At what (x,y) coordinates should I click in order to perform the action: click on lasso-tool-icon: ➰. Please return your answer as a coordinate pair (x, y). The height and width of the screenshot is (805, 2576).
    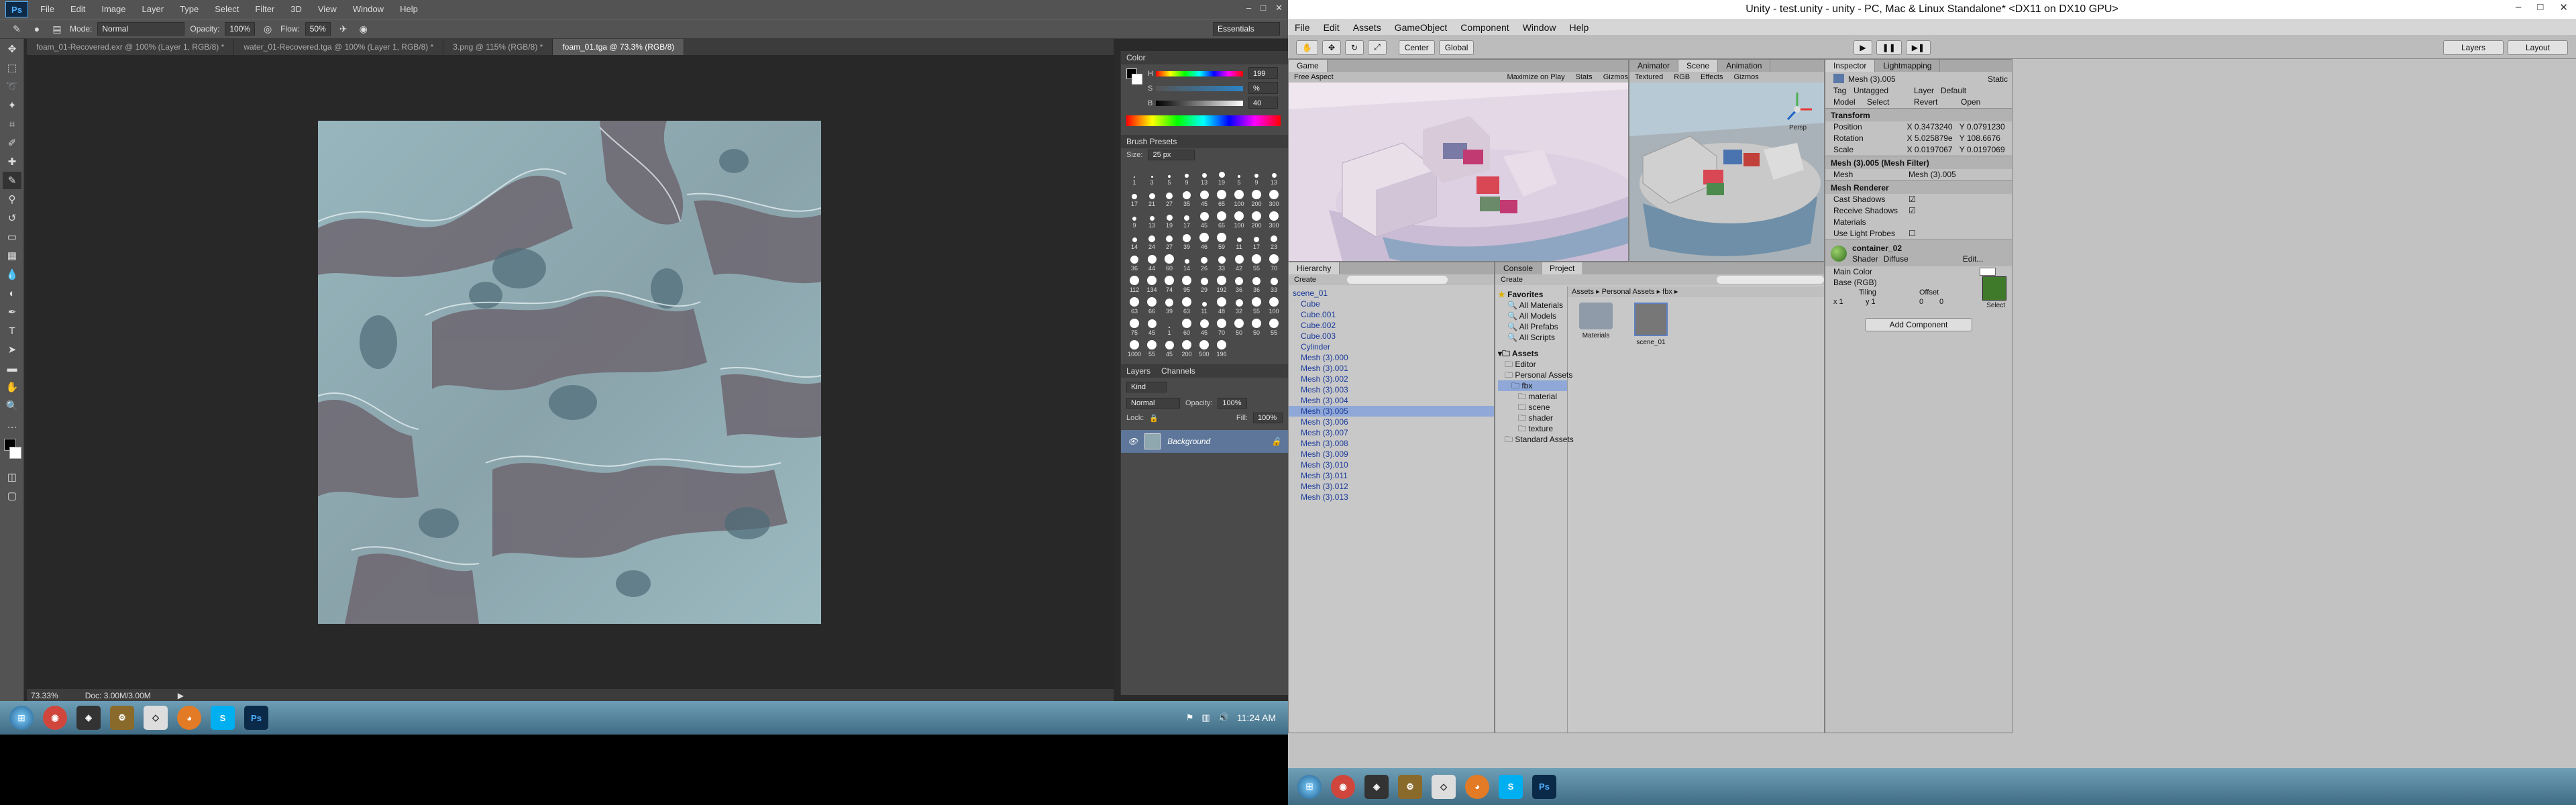
    Looking at the image, I should click on (12, 86).